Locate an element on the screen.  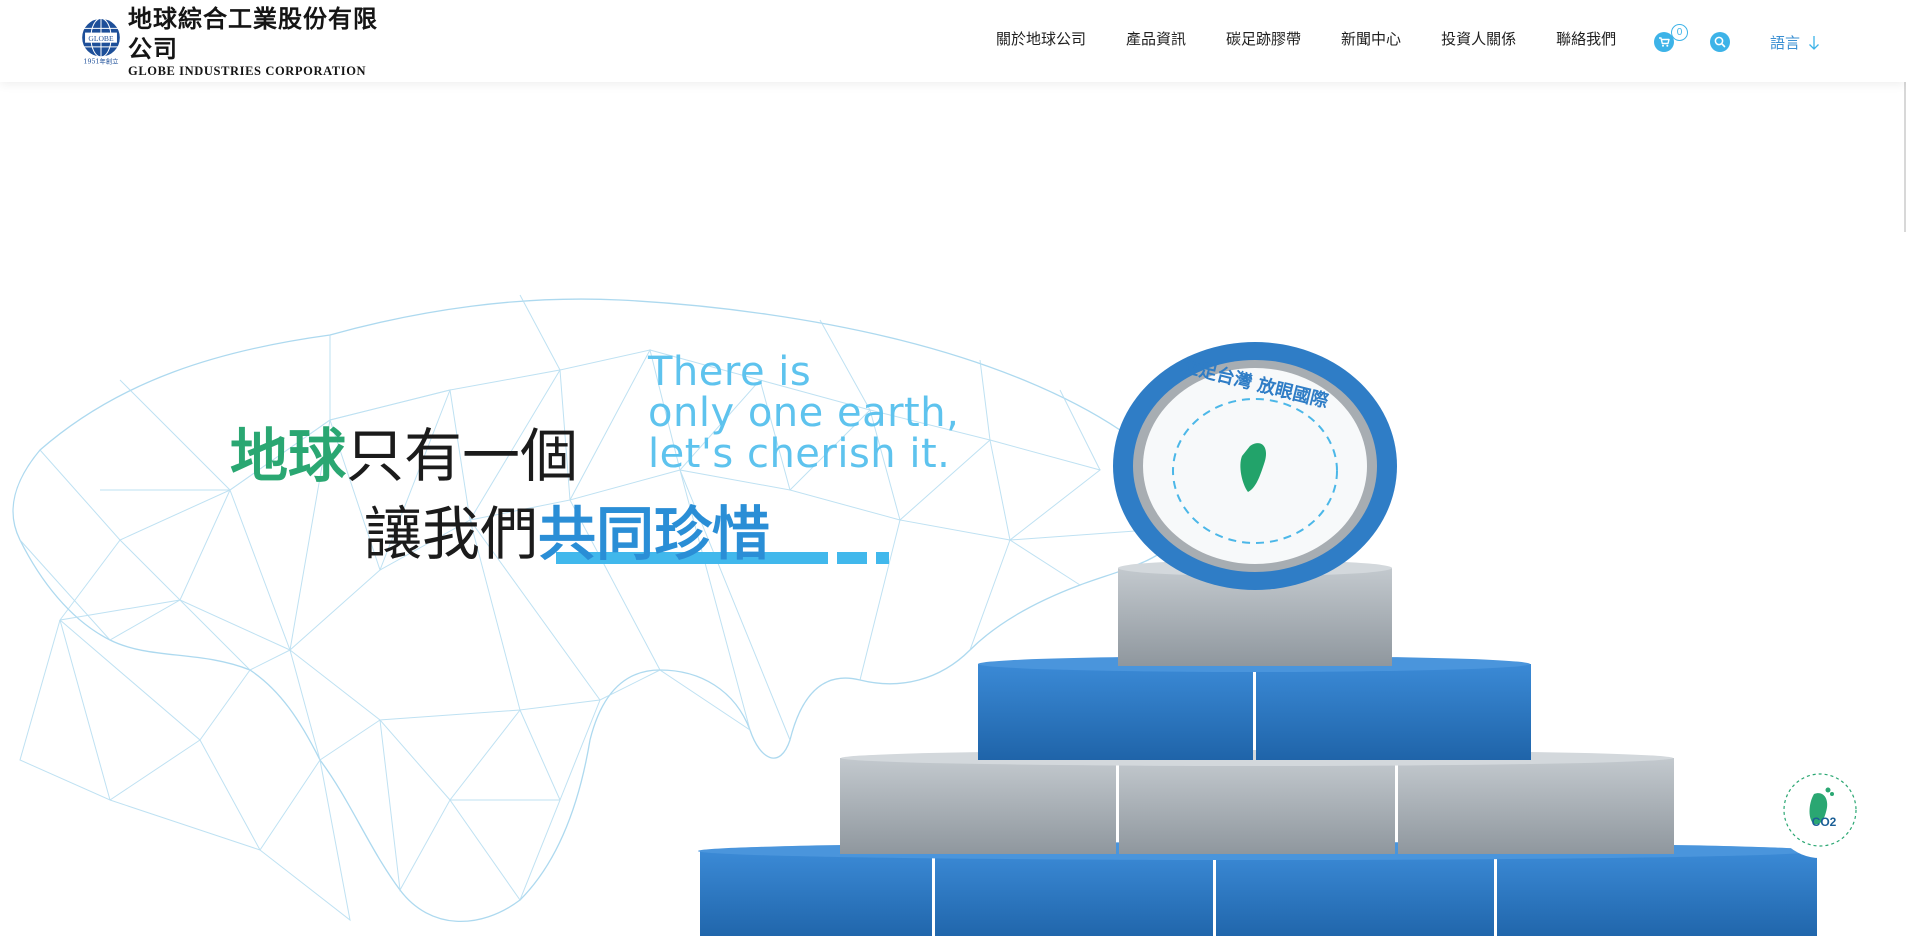
language-selector: 語言 is located at coordinates (1795, 42).